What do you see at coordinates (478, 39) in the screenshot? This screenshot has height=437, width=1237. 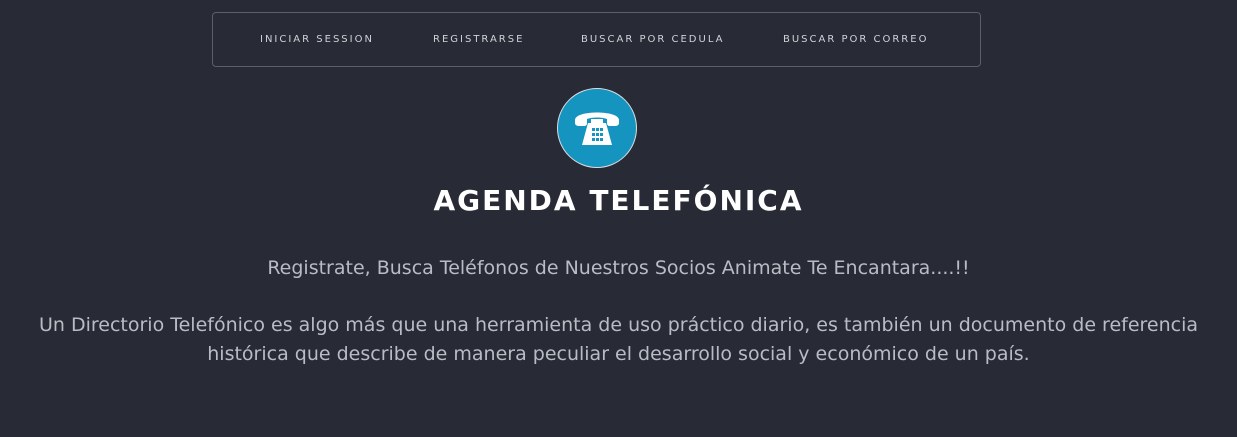 I see `nav-link-registrarse: REGISTRARSE` at bounding box center [478, 39].